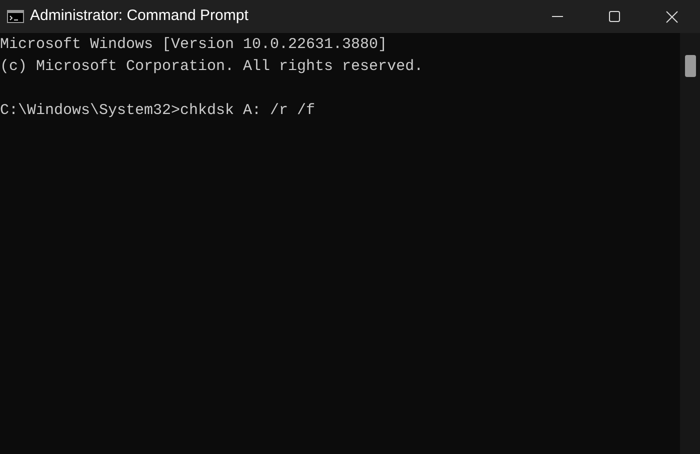 The width and height of the screenshot is (700, 454). I want to click on console-icon, so click(15, 16).